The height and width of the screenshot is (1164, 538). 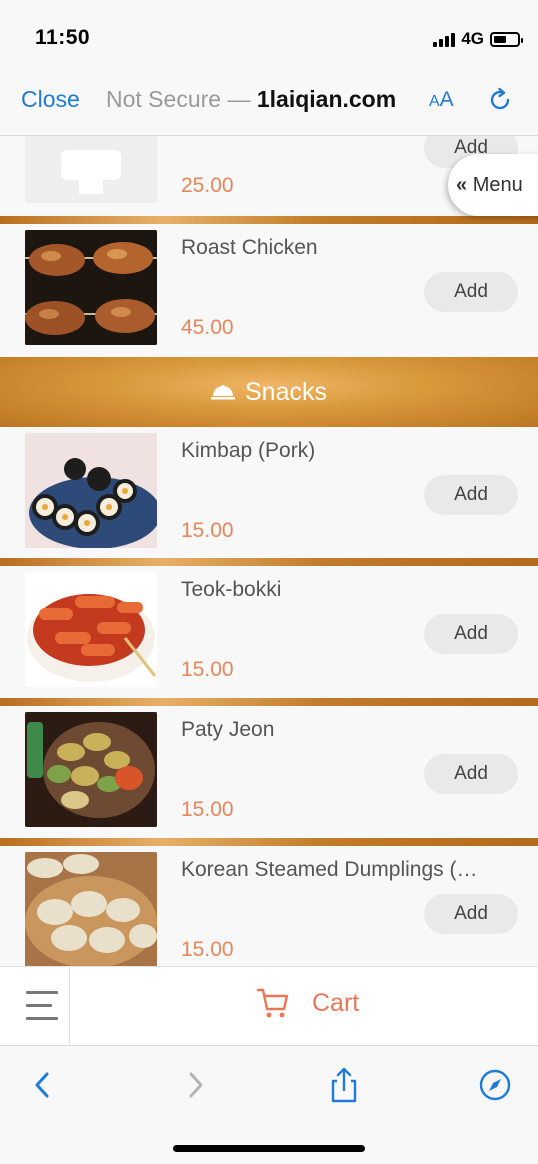 What do you see at coordinates (50, 99) in the screenshot?
I see `close-button: Close` at bounding box center [50, 99].